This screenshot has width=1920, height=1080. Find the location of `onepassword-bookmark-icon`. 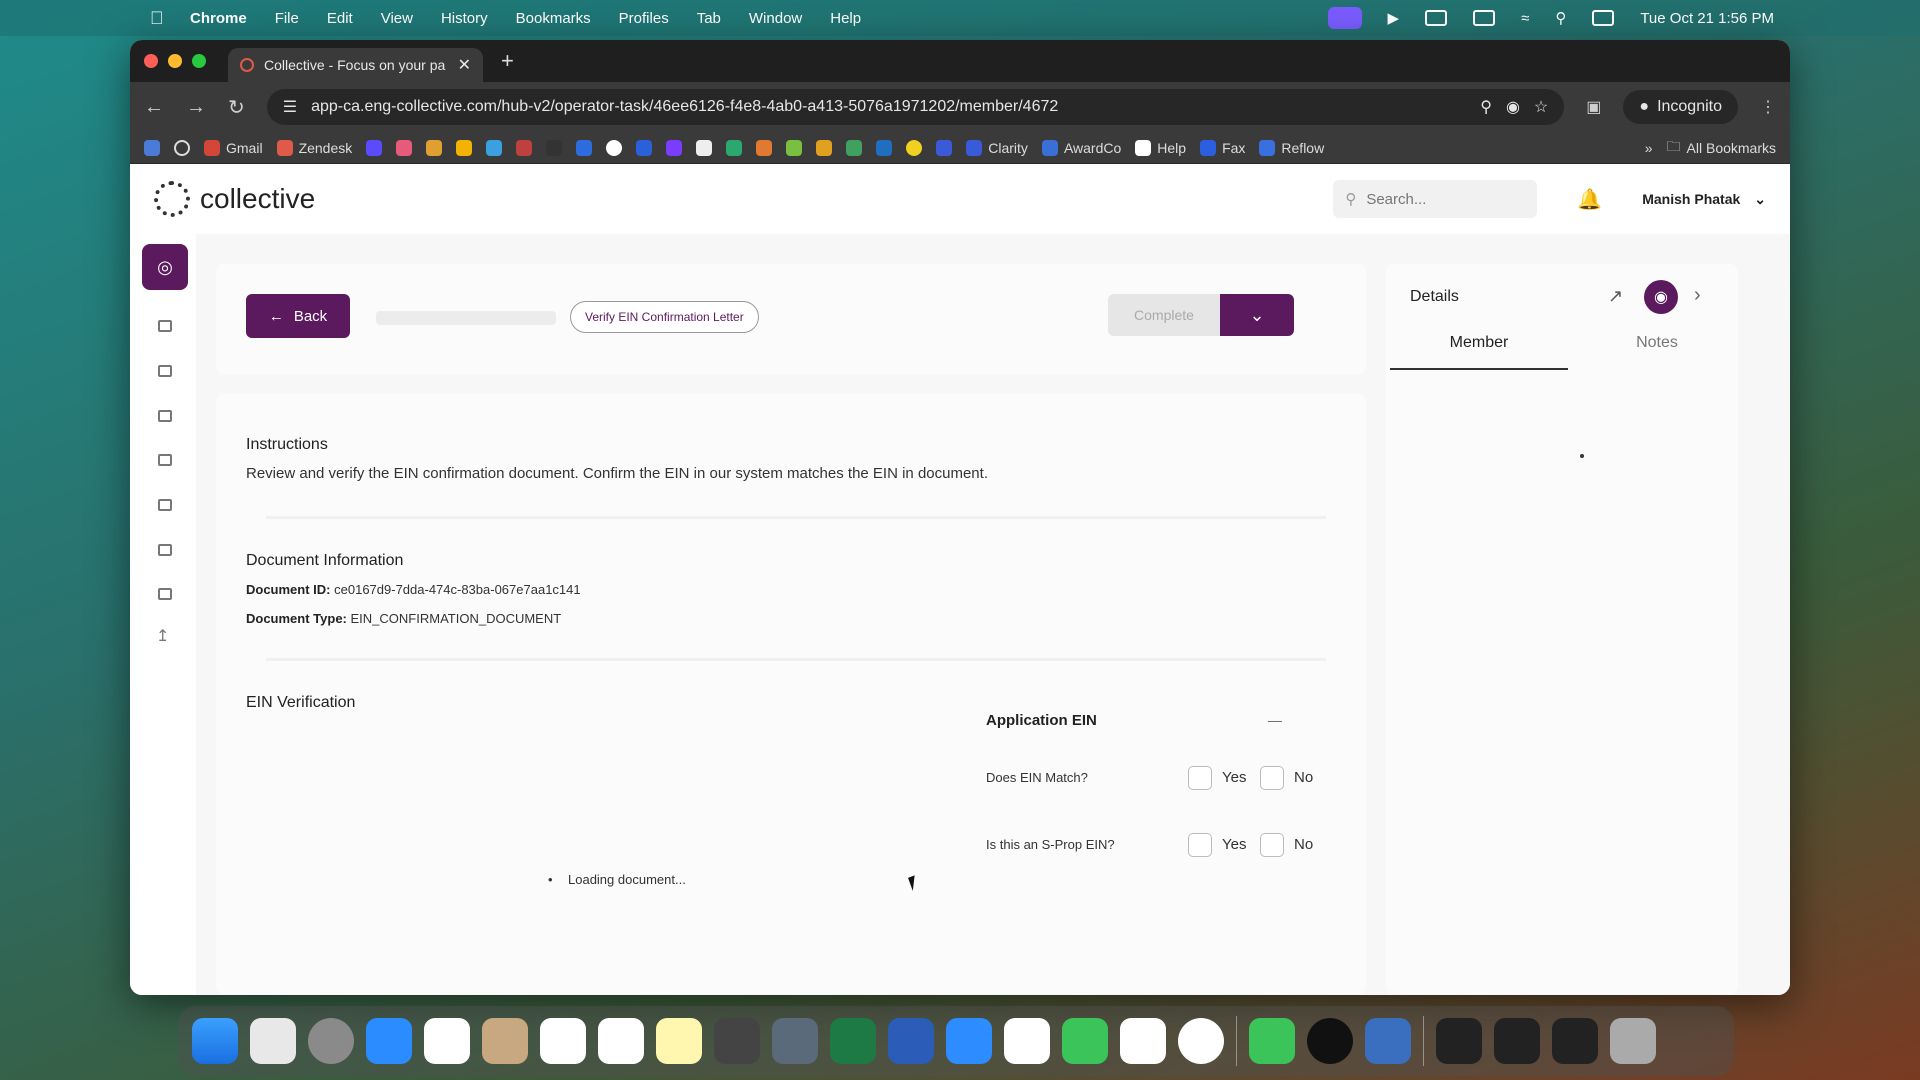

onepassword-bookmark-icon is located at coordinates (182, 147).